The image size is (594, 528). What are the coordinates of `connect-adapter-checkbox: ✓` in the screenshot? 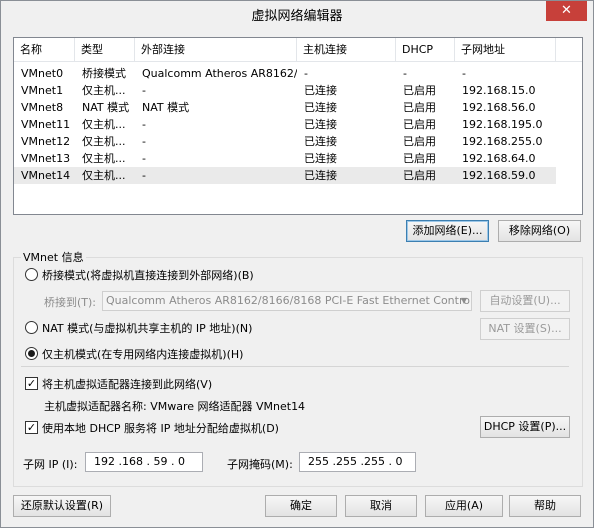 It's located at (31, 383).